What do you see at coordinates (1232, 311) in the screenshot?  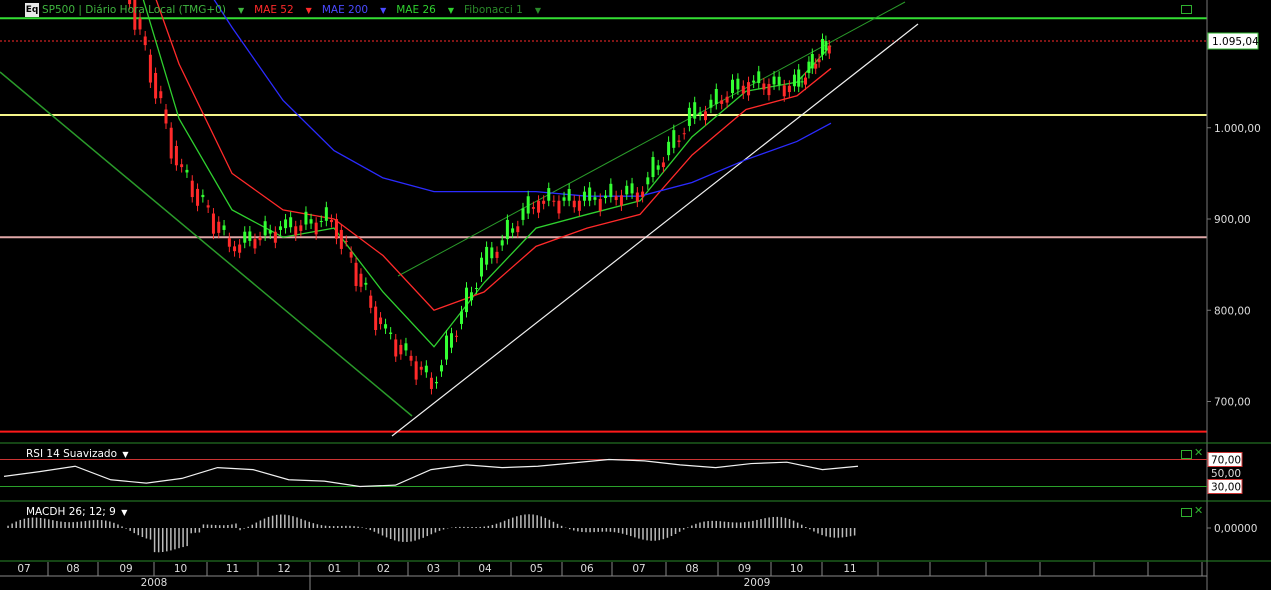 I see `y-tick-label: 800,00` at bounding box center [1232, 311].